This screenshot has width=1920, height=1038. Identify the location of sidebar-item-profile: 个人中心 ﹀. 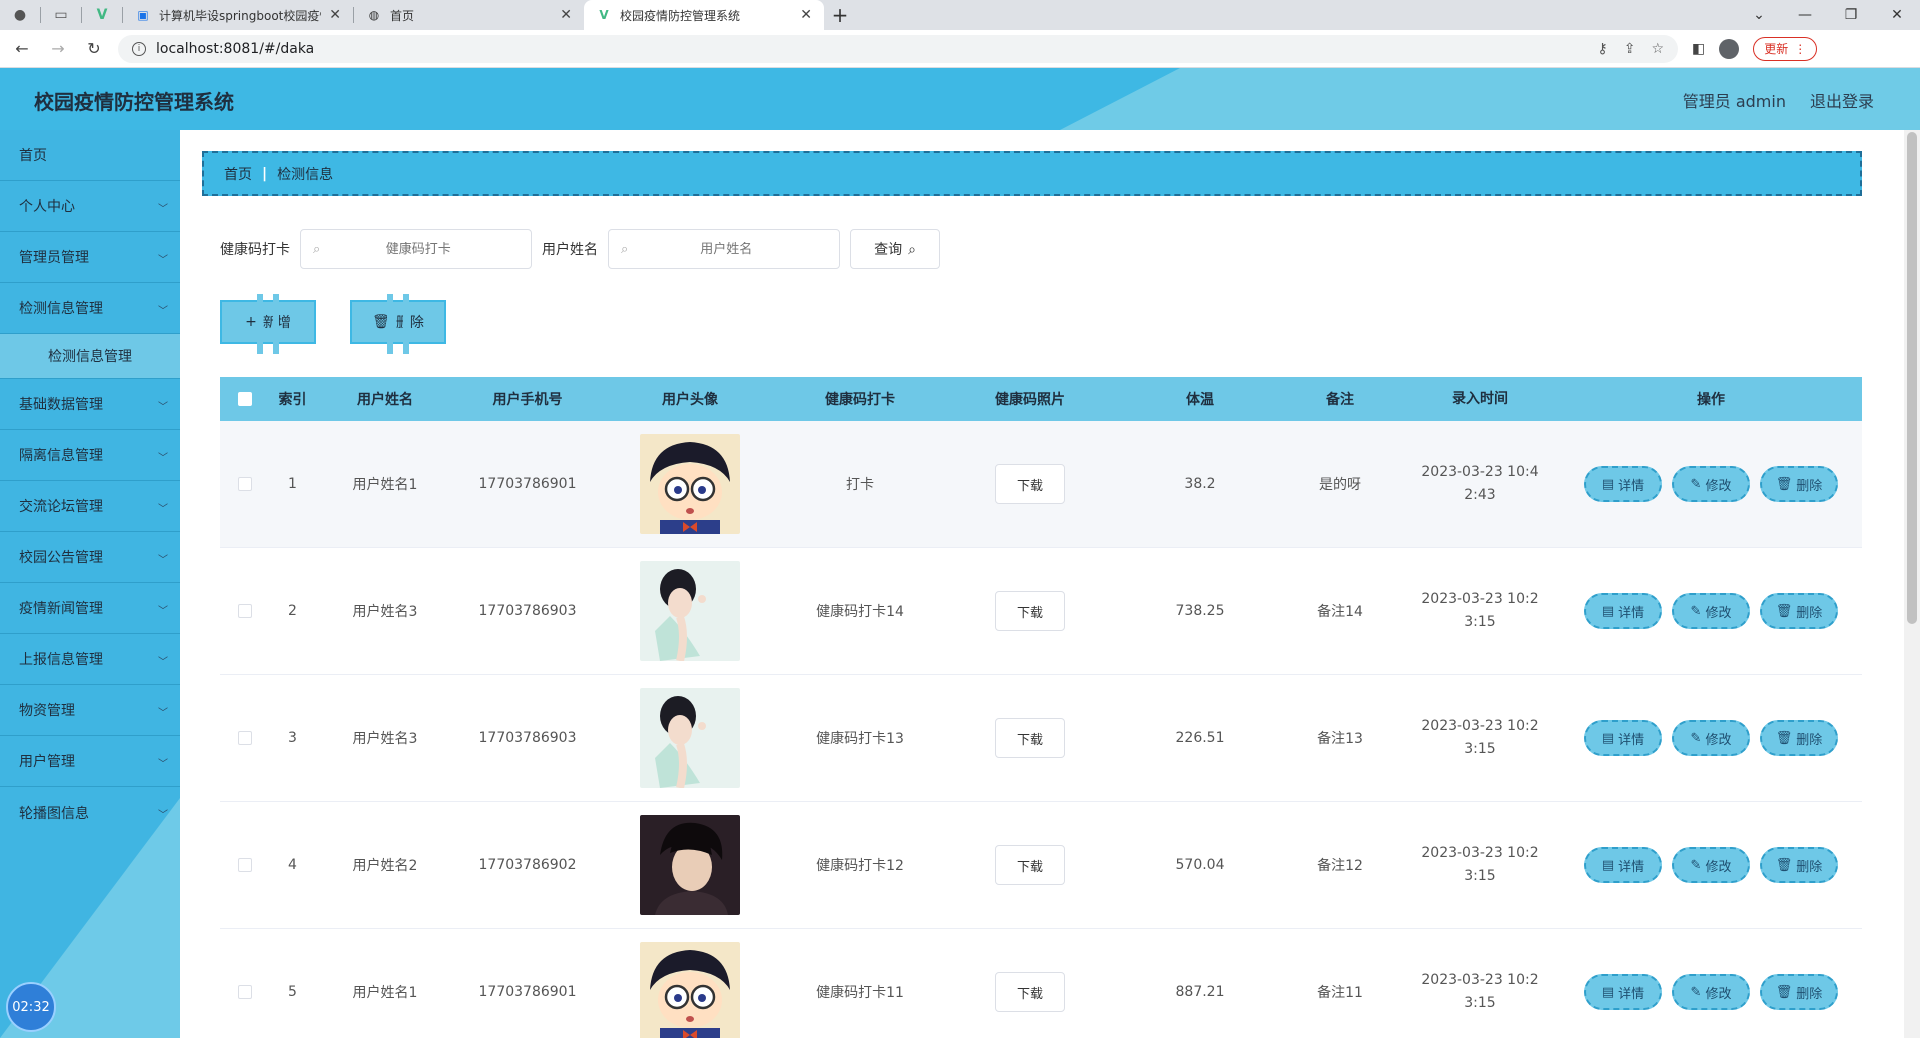
(90, 206).